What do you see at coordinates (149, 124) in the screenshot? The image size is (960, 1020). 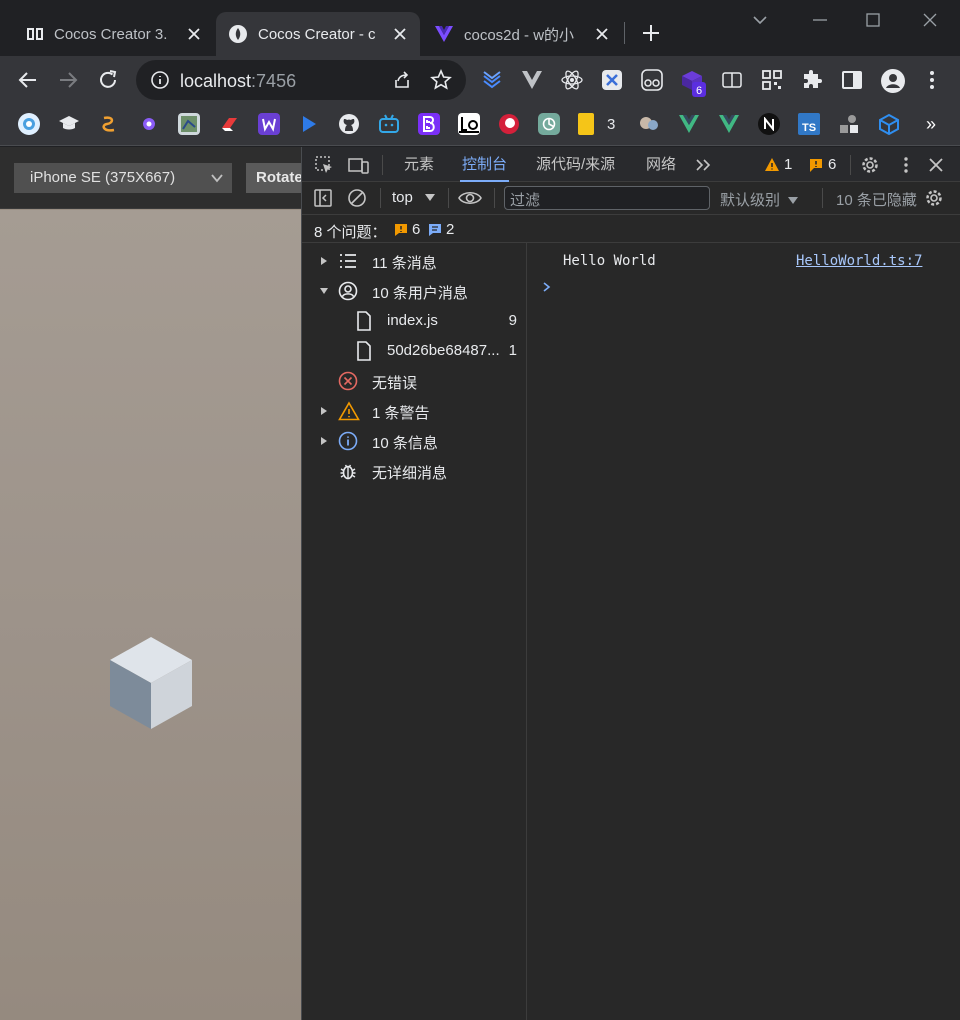 I see `bookmark-quark-icon` at bounding box center [149, 124].